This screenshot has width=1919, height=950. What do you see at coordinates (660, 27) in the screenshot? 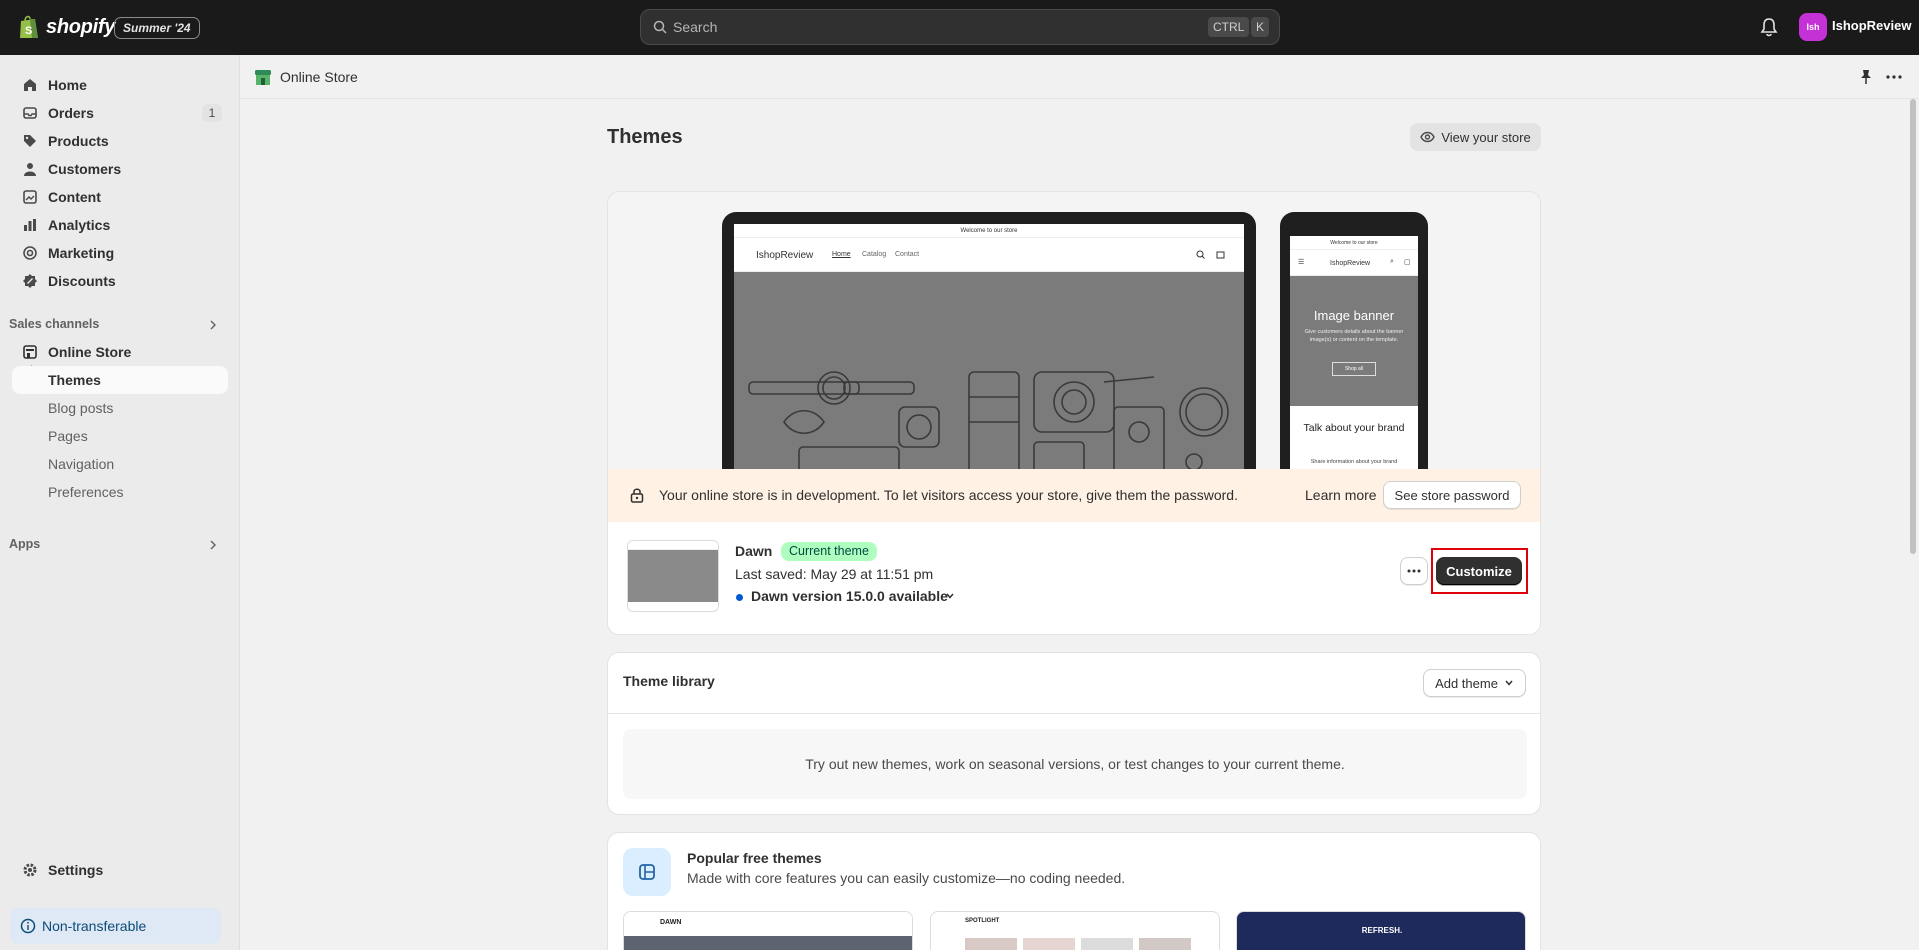
I see `search-icon` at bounding box center [660, 27].